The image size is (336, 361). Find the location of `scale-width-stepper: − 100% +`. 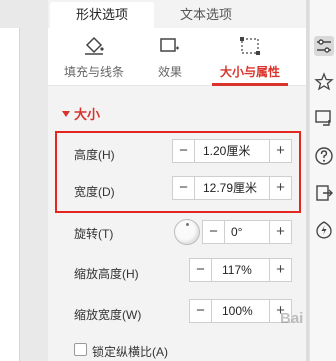

scale-width-stepper: − 100% + is located at coordinates (240, 311).